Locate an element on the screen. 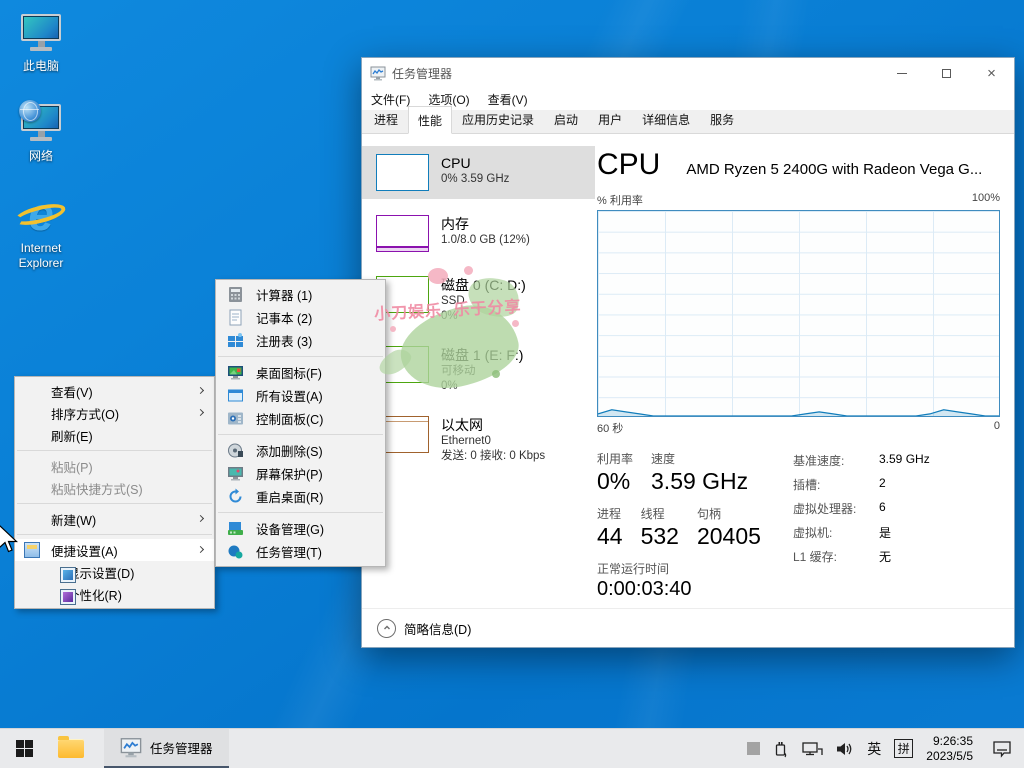 This screenshot has width=1024, height=768. submenu-item-device-manager: 设备管理(G) is located at coordinates (300, 528).